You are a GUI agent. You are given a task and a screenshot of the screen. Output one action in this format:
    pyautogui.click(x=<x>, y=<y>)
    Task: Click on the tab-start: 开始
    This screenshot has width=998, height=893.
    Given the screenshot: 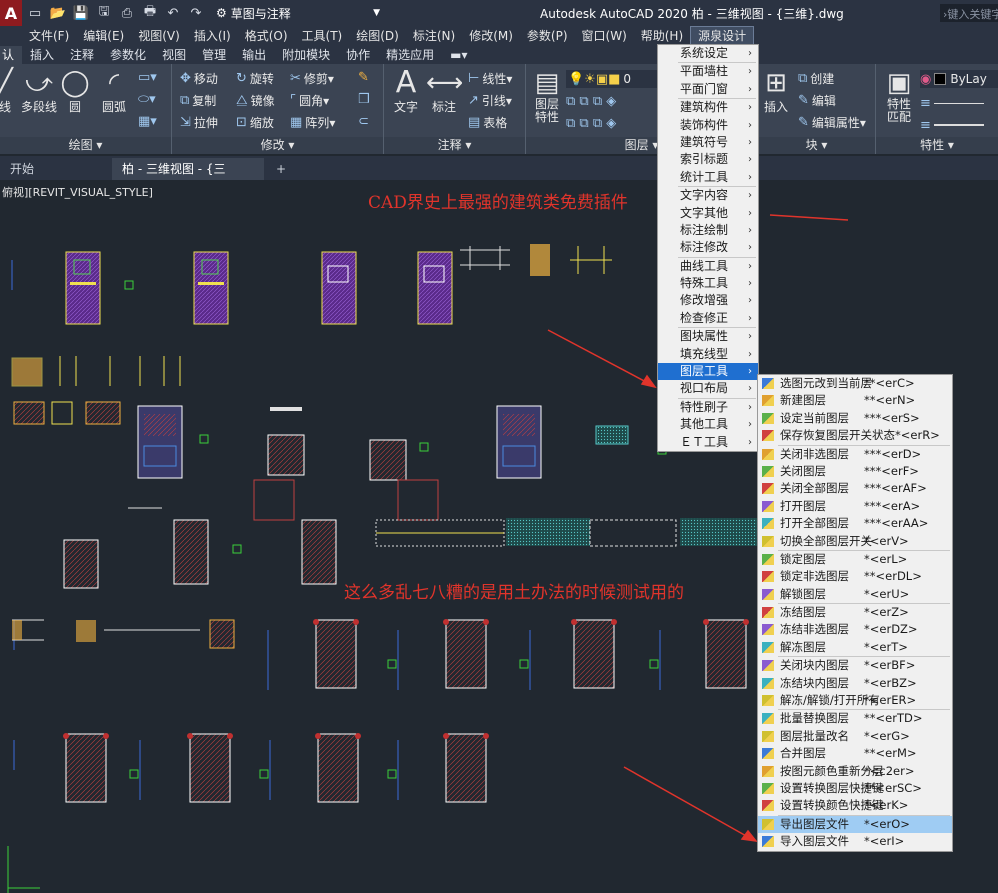 What is the action you would take?
    pyautogui.click(x=55, y=169)
    